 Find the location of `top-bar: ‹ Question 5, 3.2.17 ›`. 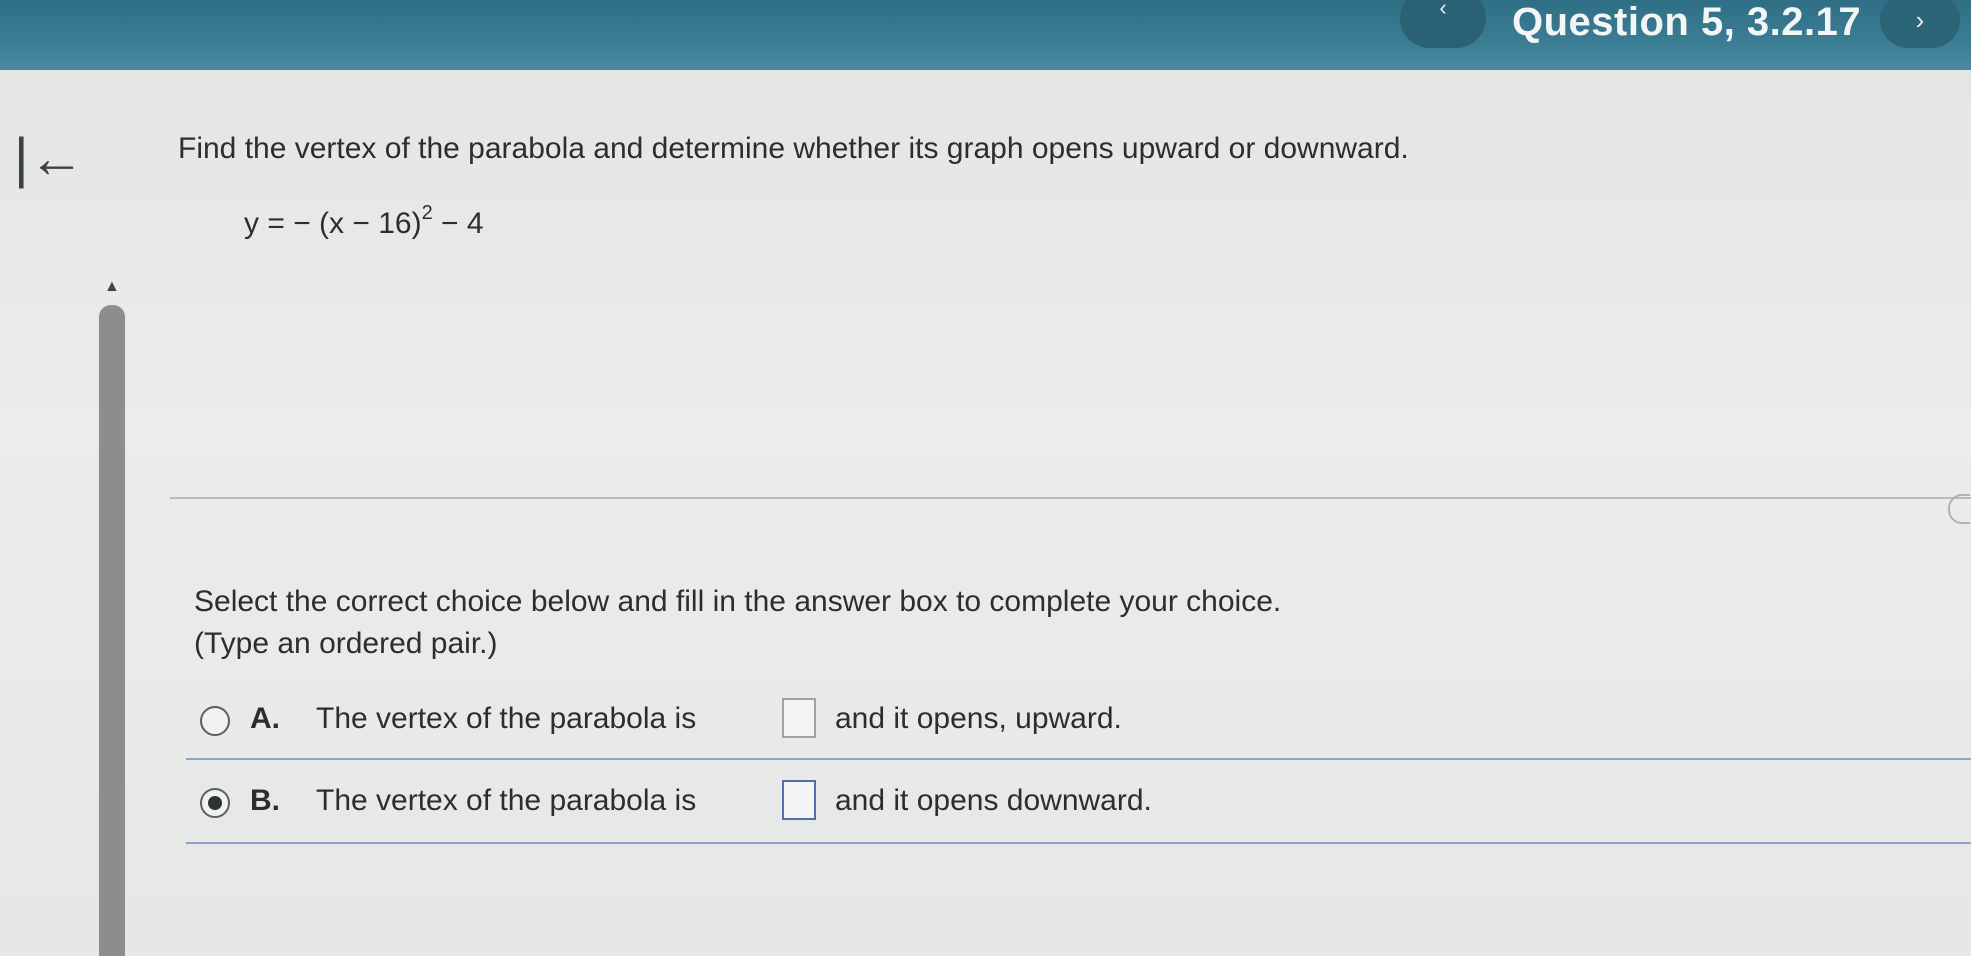

top-bar: ‹ Question 5, 3.2.17 › is located at coordinates (985, 35).